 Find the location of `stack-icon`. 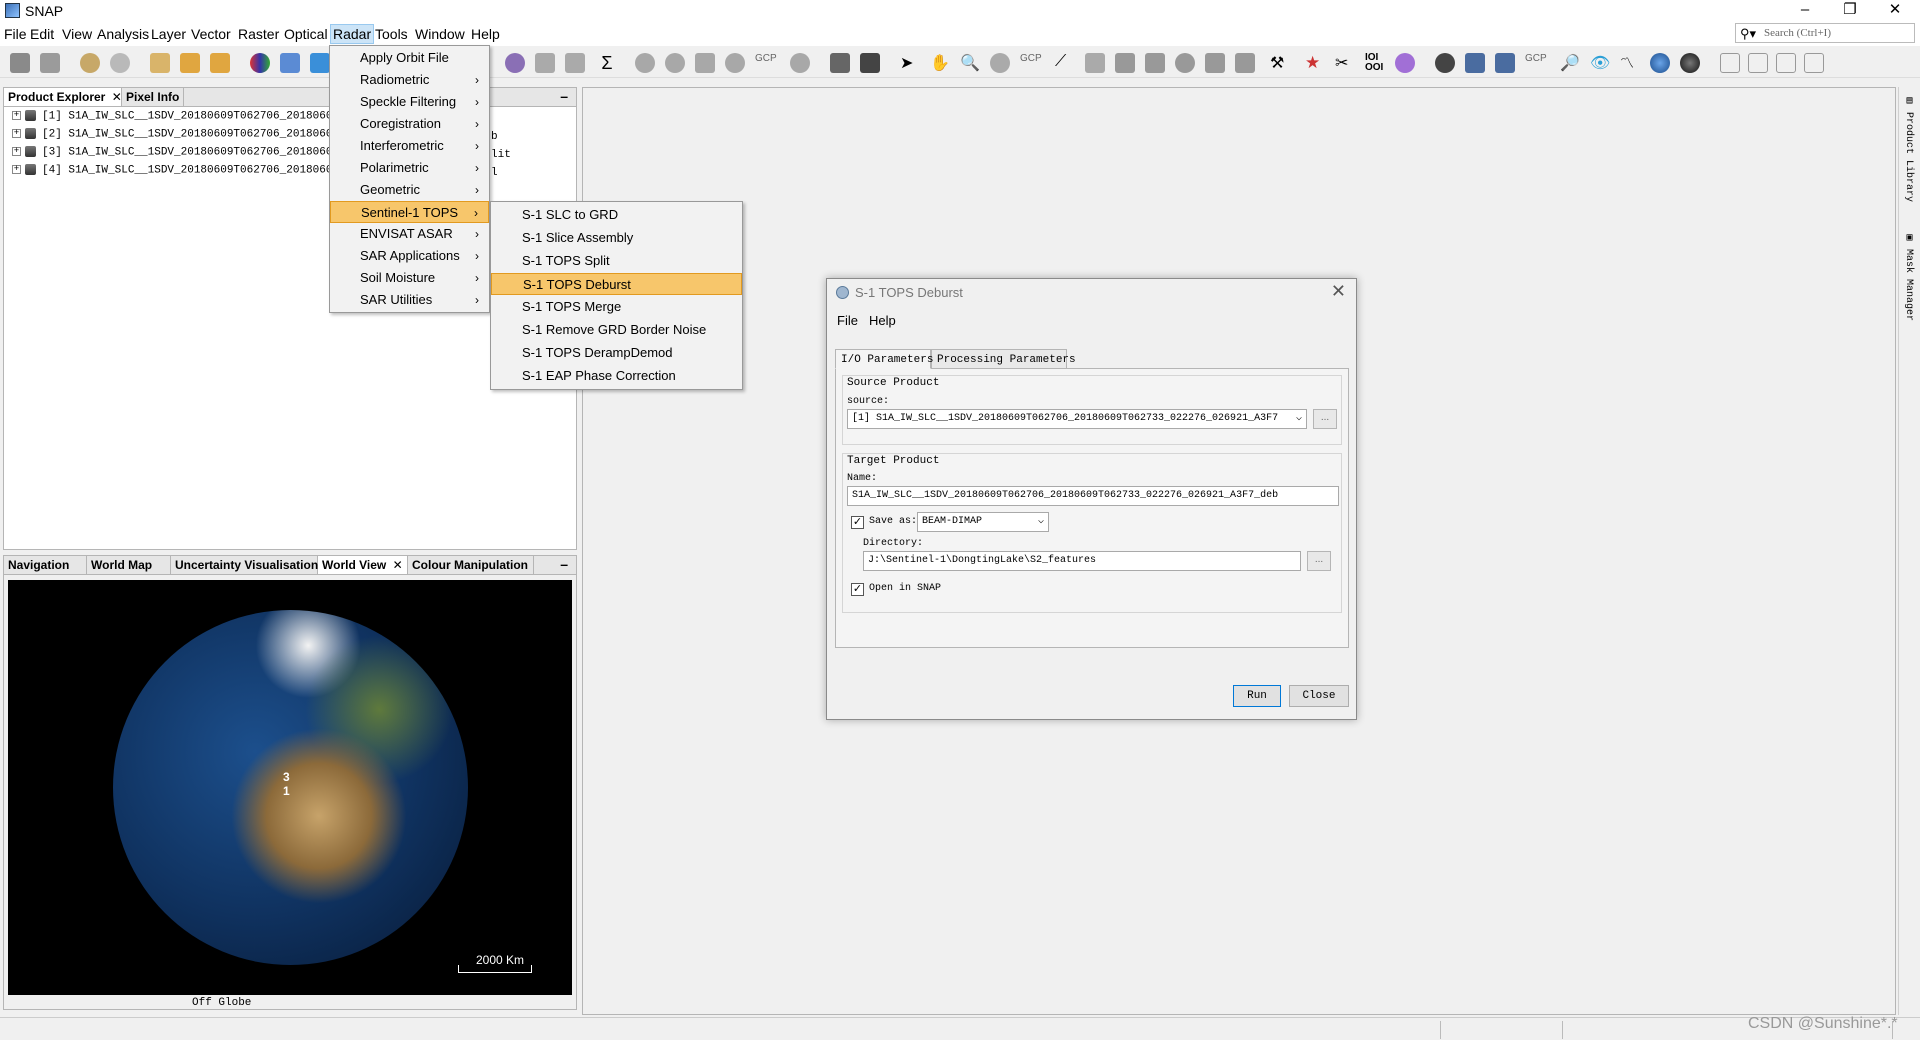

stack-icon is located at coordinates (1475, 63).